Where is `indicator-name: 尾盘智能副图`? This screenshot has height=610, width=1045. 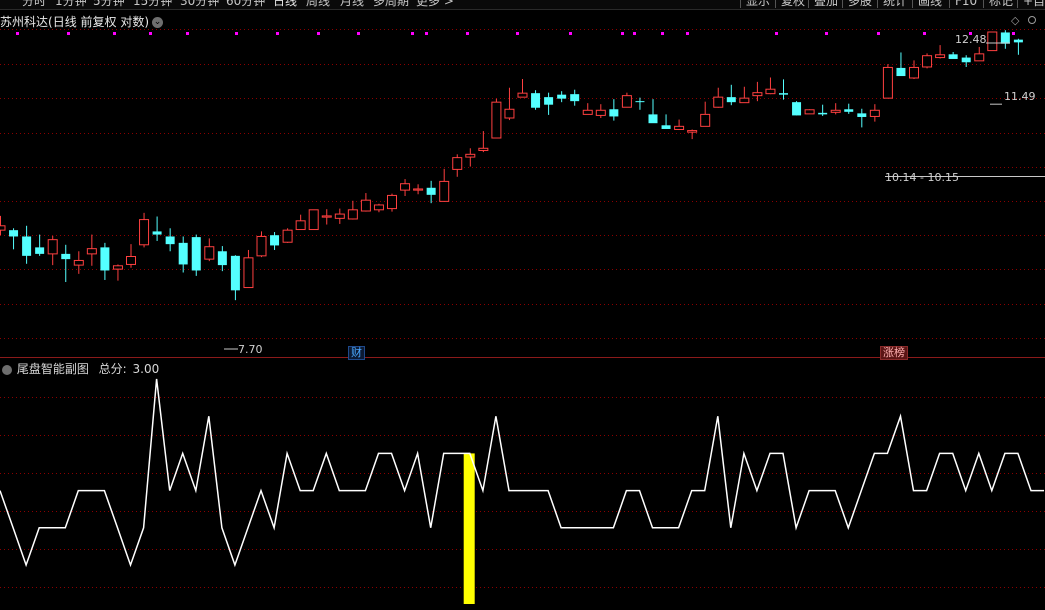
indicator-name: 尾盘智能副图 is located at coordinates (53, 369).